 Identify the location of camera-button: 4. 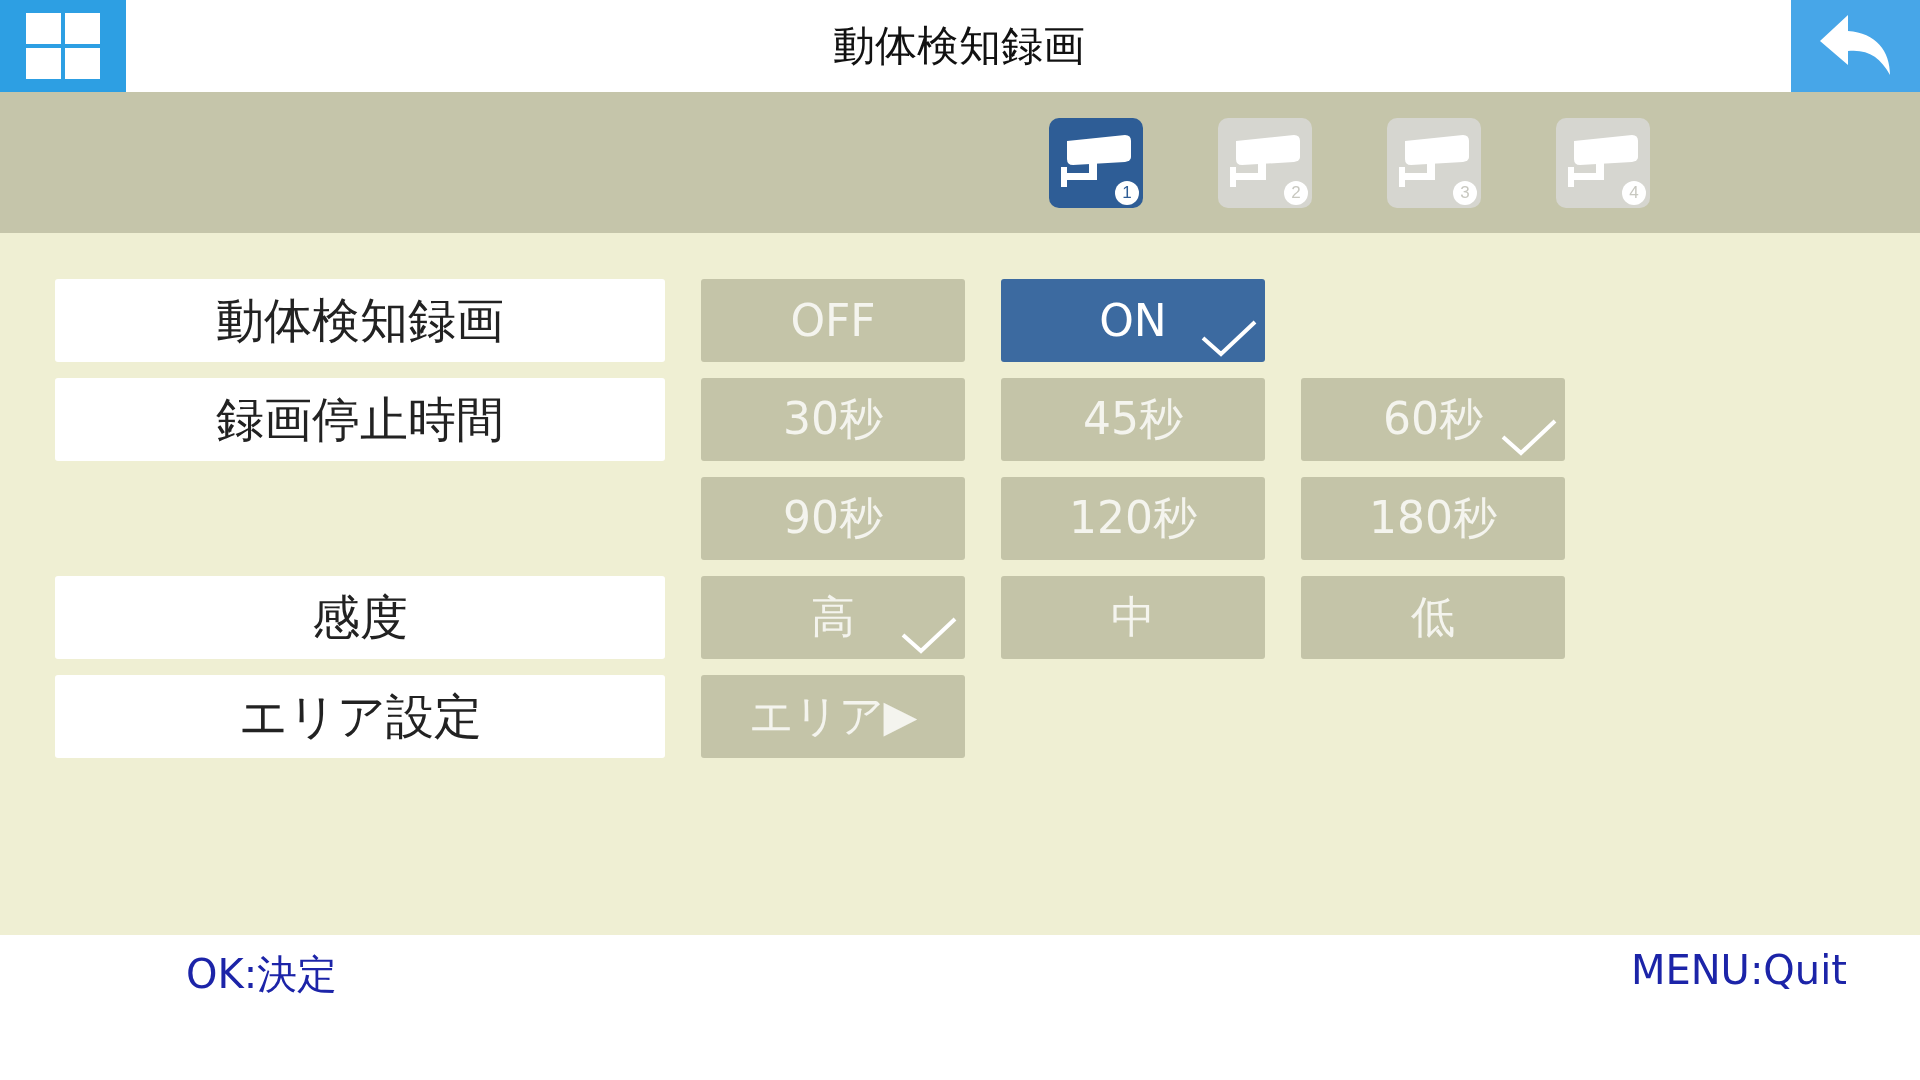
(1603, 162).